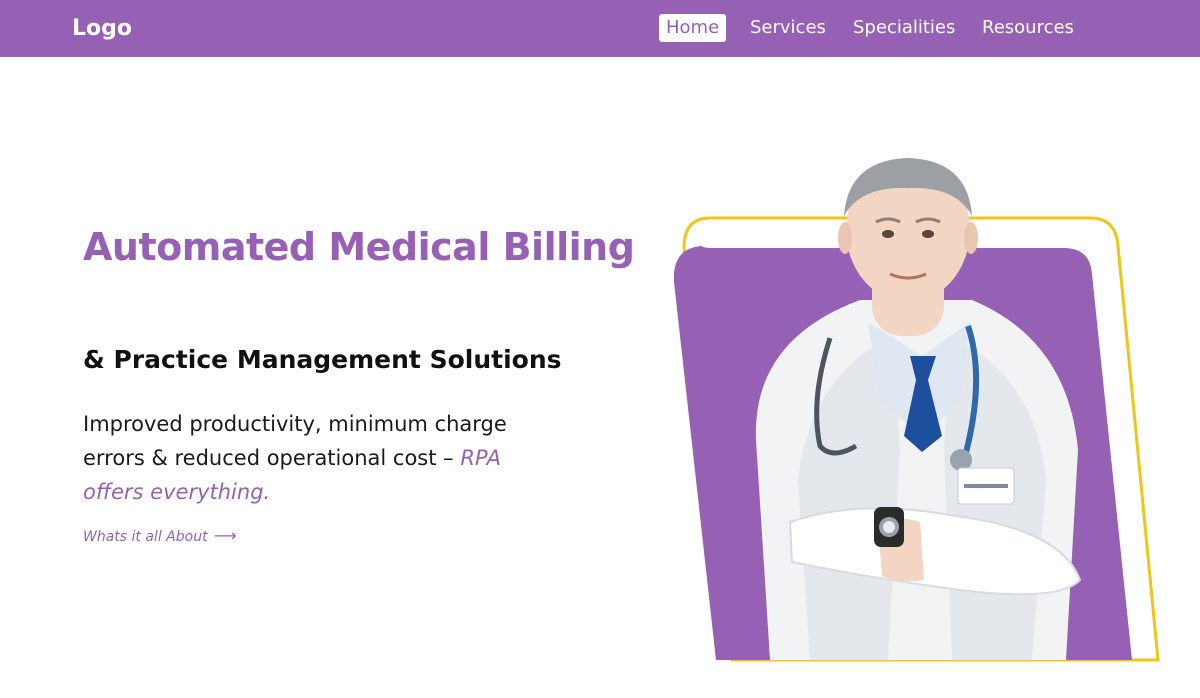 This screenshot has height=698, width=1200. I want to click on nav-resources: Resources, so click(1028, 28).